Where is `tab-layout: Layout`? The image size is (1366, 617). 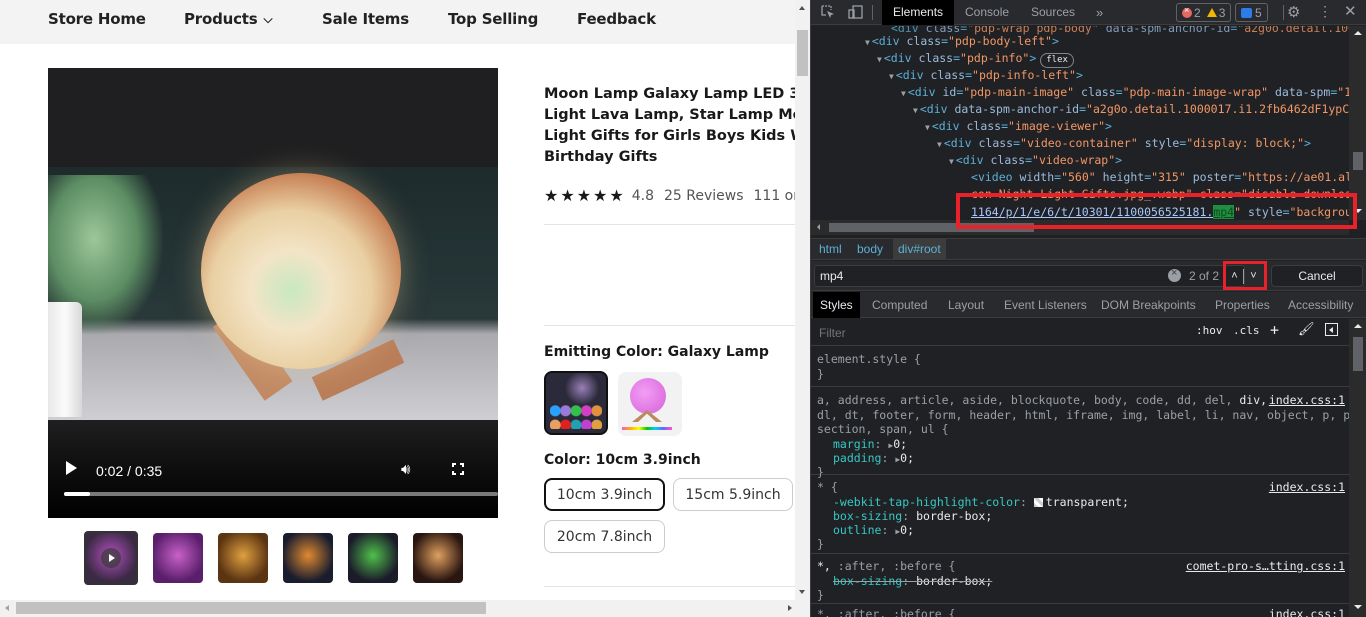
tab-layout: Layout is located at coordinates (966, 305).